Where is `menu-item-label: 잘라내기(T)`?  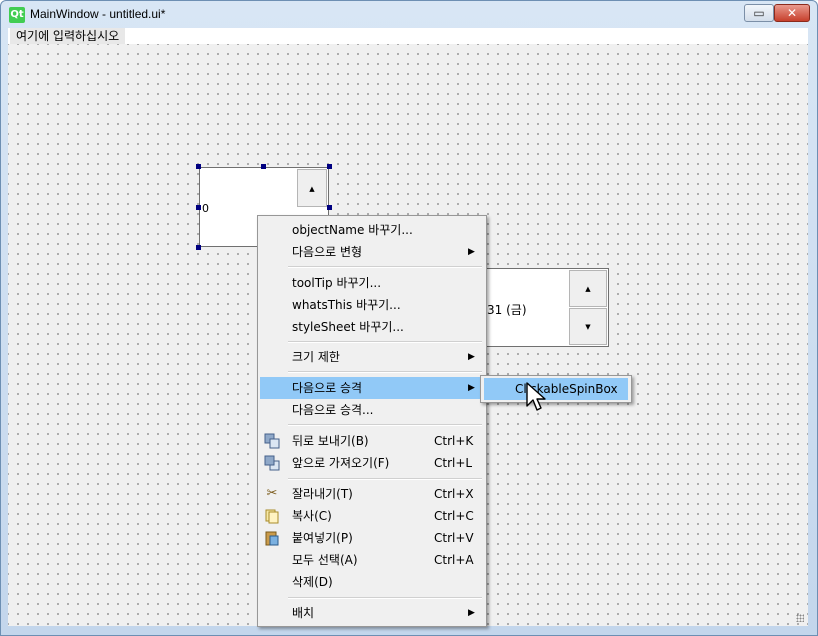
menu-item-label: 잘라내기(T) is located at coordinates (322, 494).